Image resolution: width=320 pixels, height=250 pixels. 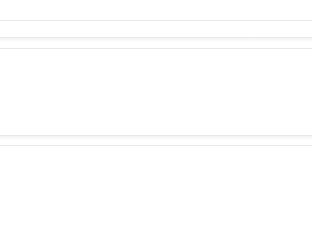 What do you see at coordinates (156, 48) in the screenshot?
I see `content-top-divider` at bounding box center [156, 48].